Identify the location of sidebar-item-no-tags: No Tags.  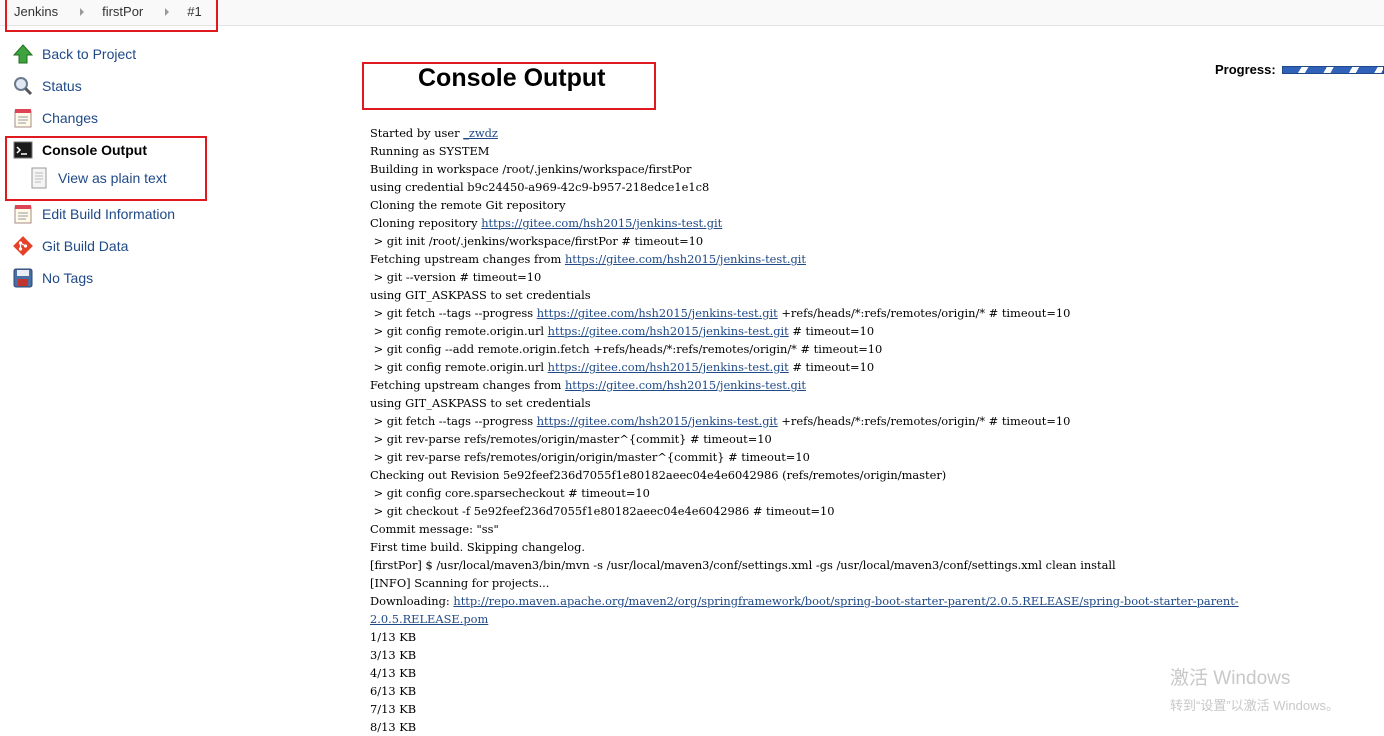
(52, 278).